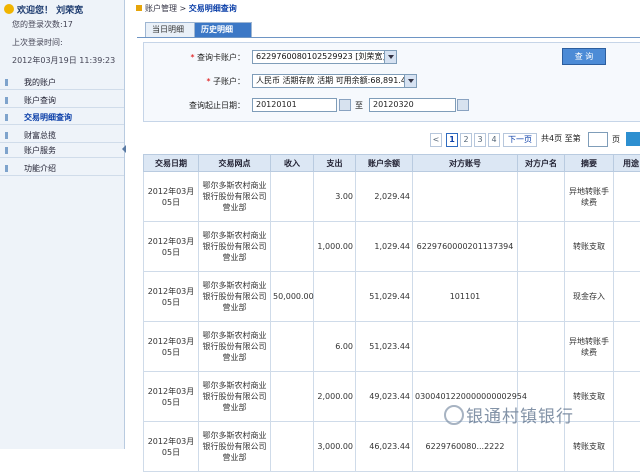 Image resolution: width=640 pixels, height=472 pixels. What do you see at coordinates (561, 138) in the screenshot?
I see `page-total-label: 共4页 至第` at bounding box center [561, 138].